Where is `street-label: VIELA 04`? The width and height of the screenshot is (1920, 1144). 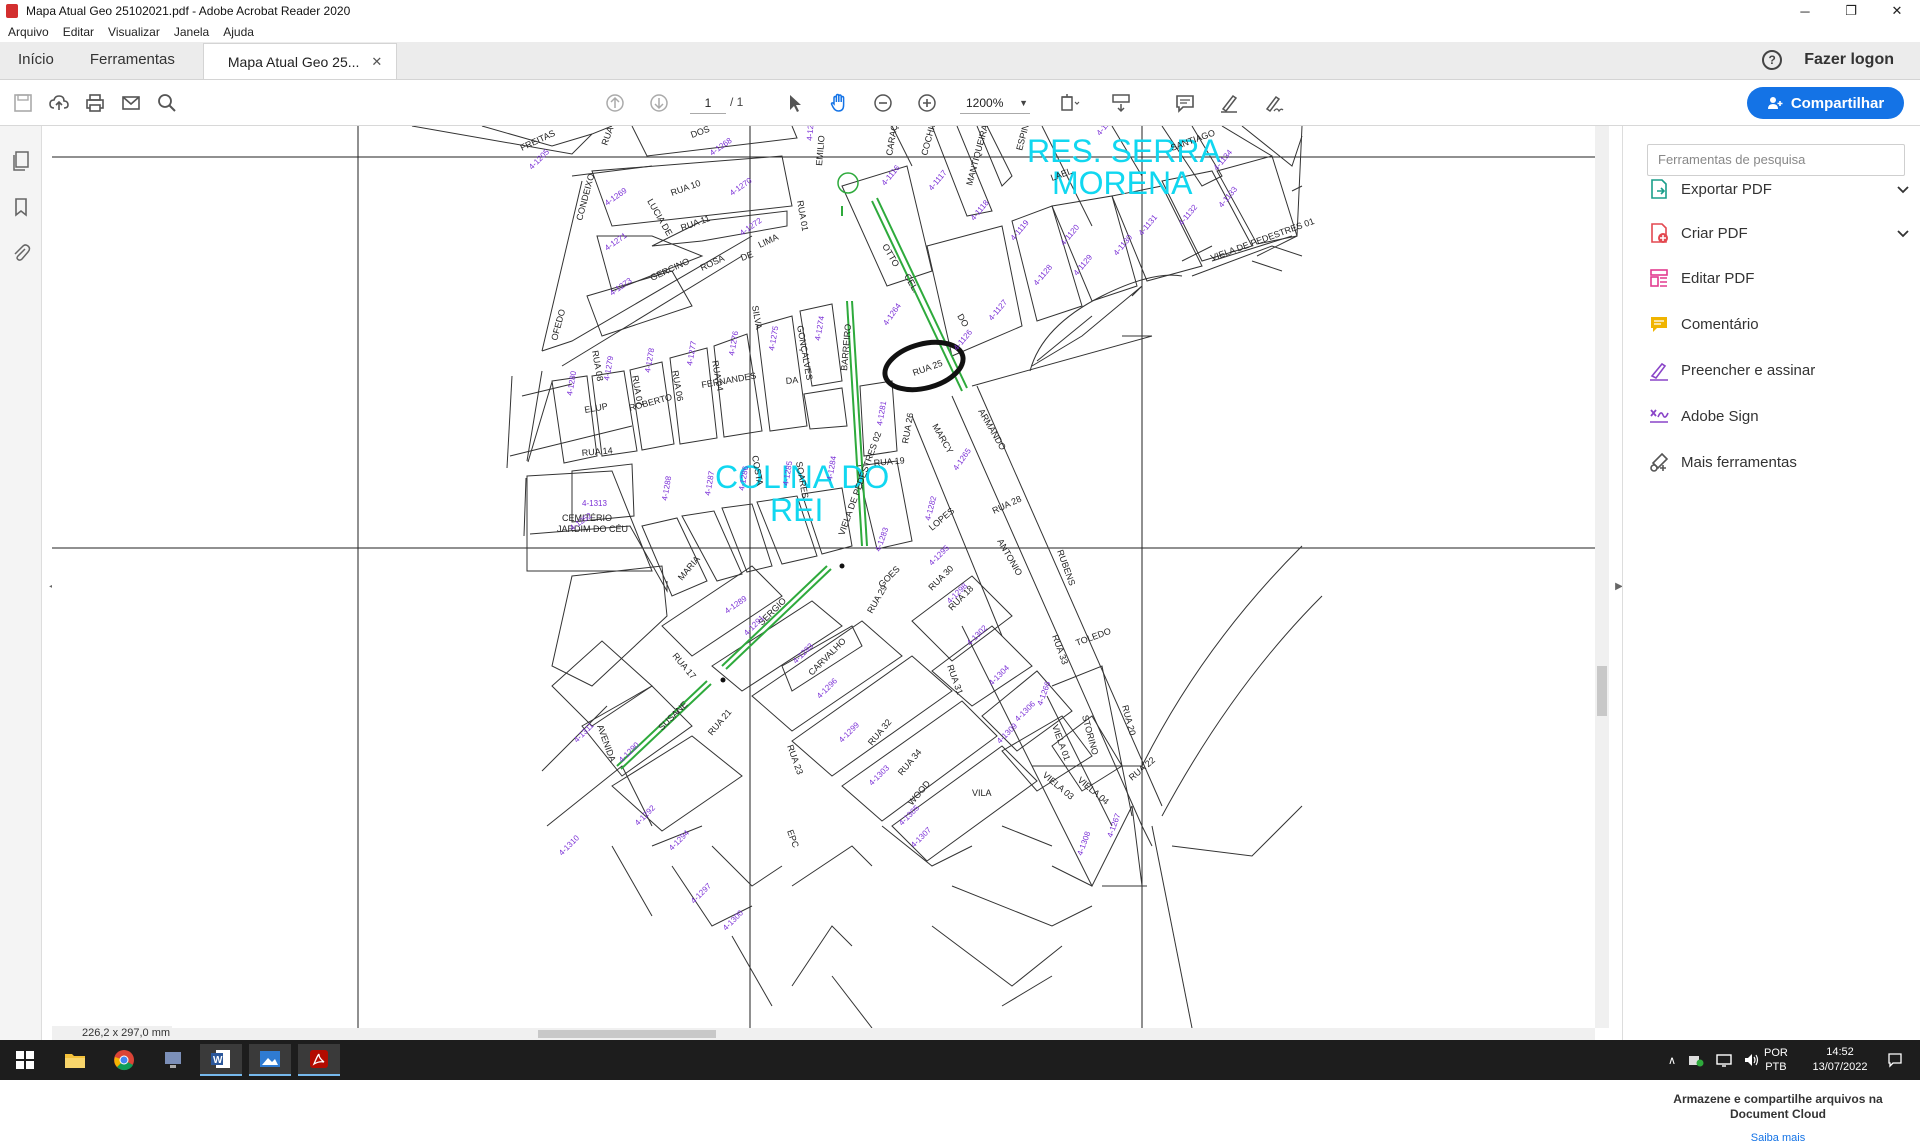 street-label: VIELA 04 is located at coordinates (1093, 791).